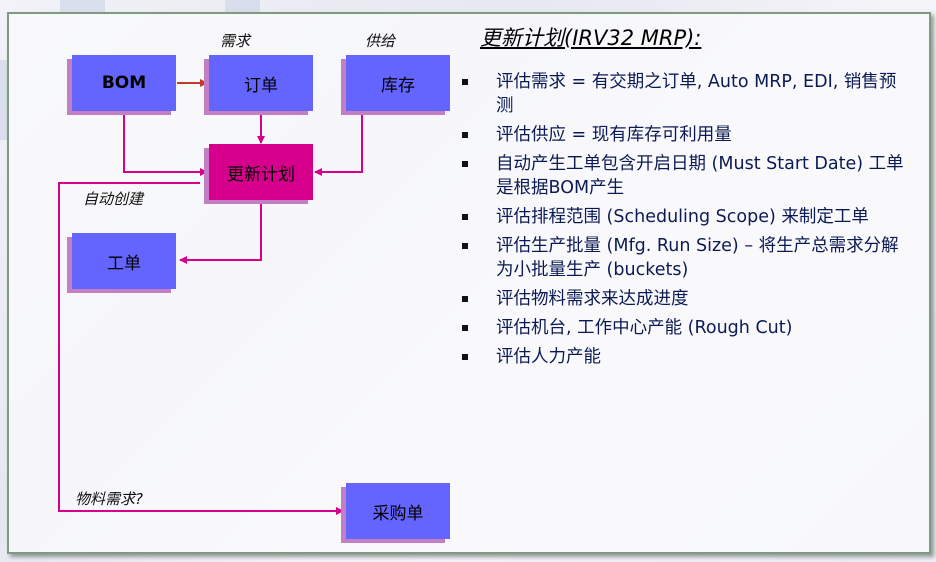  I want to click on arrow-plan-to-workorder, so click(220, 232).